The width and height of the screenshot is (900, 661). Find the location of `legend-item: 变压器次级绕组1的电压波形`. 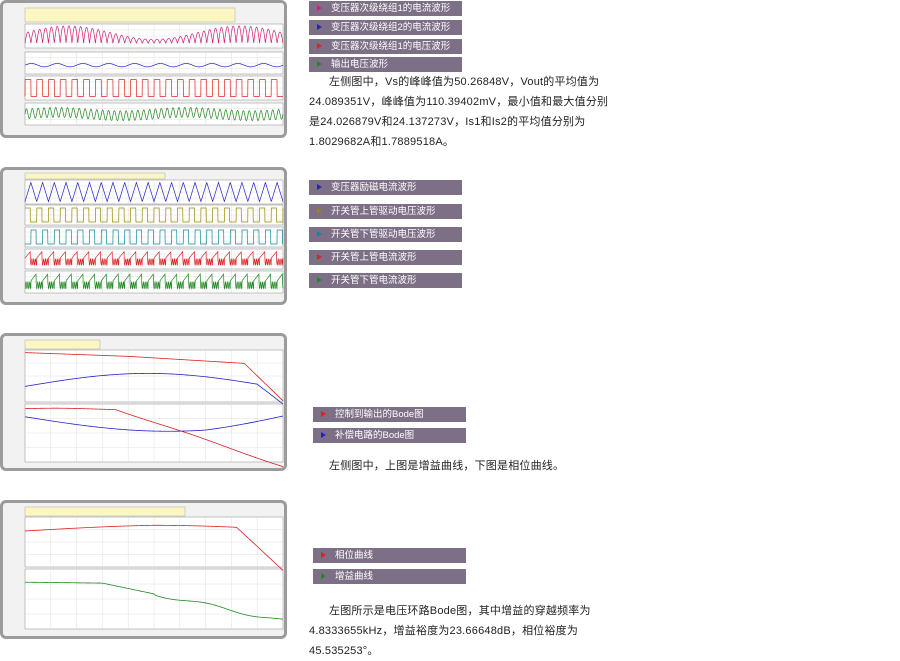

legend-item: 变压器次级绕组1的电压波形 is located at coordinates (385, 46).